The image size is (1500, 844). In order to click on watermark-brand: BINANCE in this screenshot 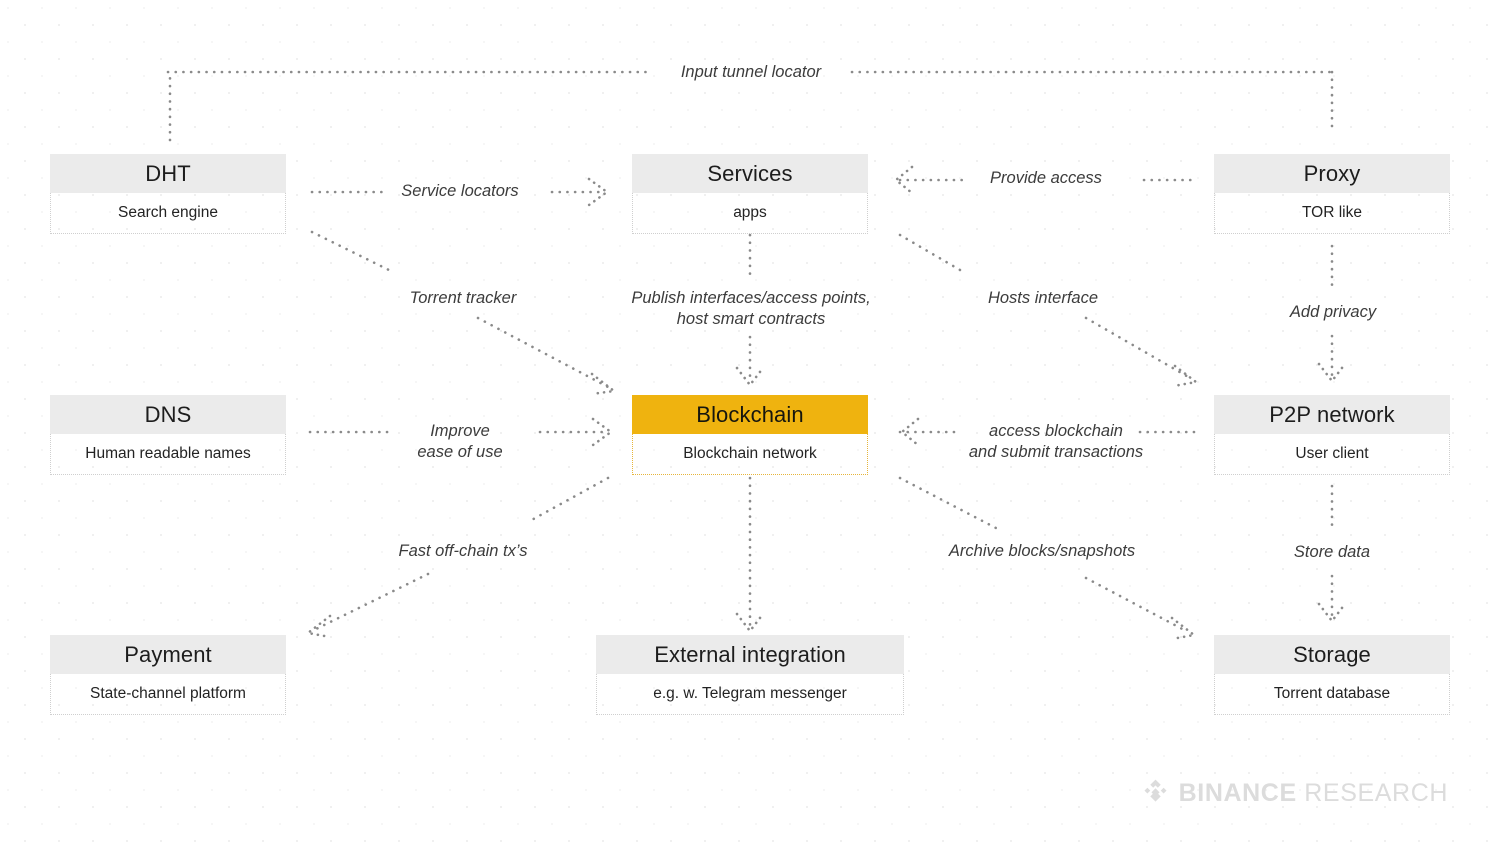, I will do `click(1237, 793)`.